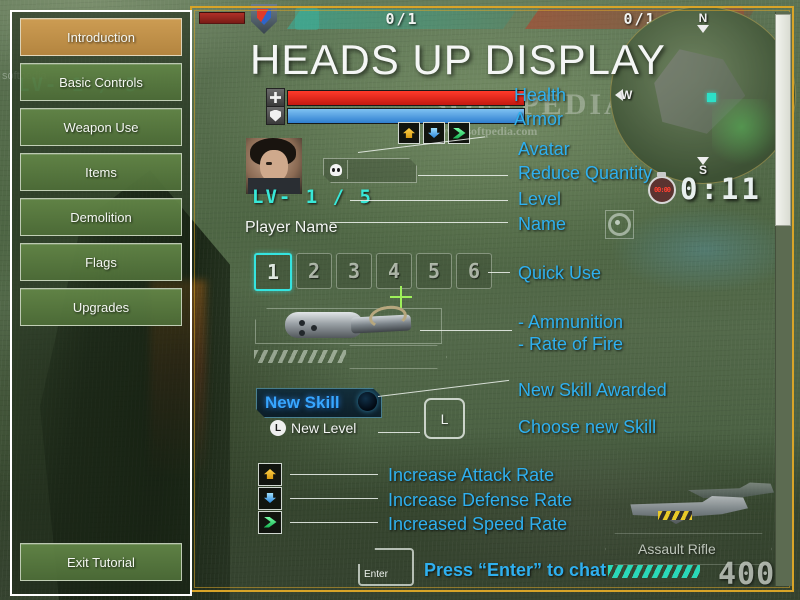 This screenshot has width=800, height=600. What do you see at coordinates (101, 217) in the screenshot?
I see `sidebar-item-demolition: Demolition` at bounding box center [101, 217].